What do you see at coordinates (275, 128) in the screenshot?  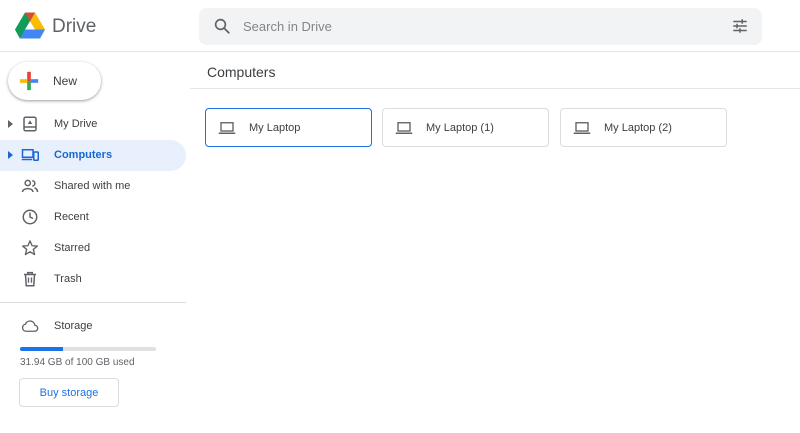 I see `computer-name: My Laptop` at bounding box center [275, 128].